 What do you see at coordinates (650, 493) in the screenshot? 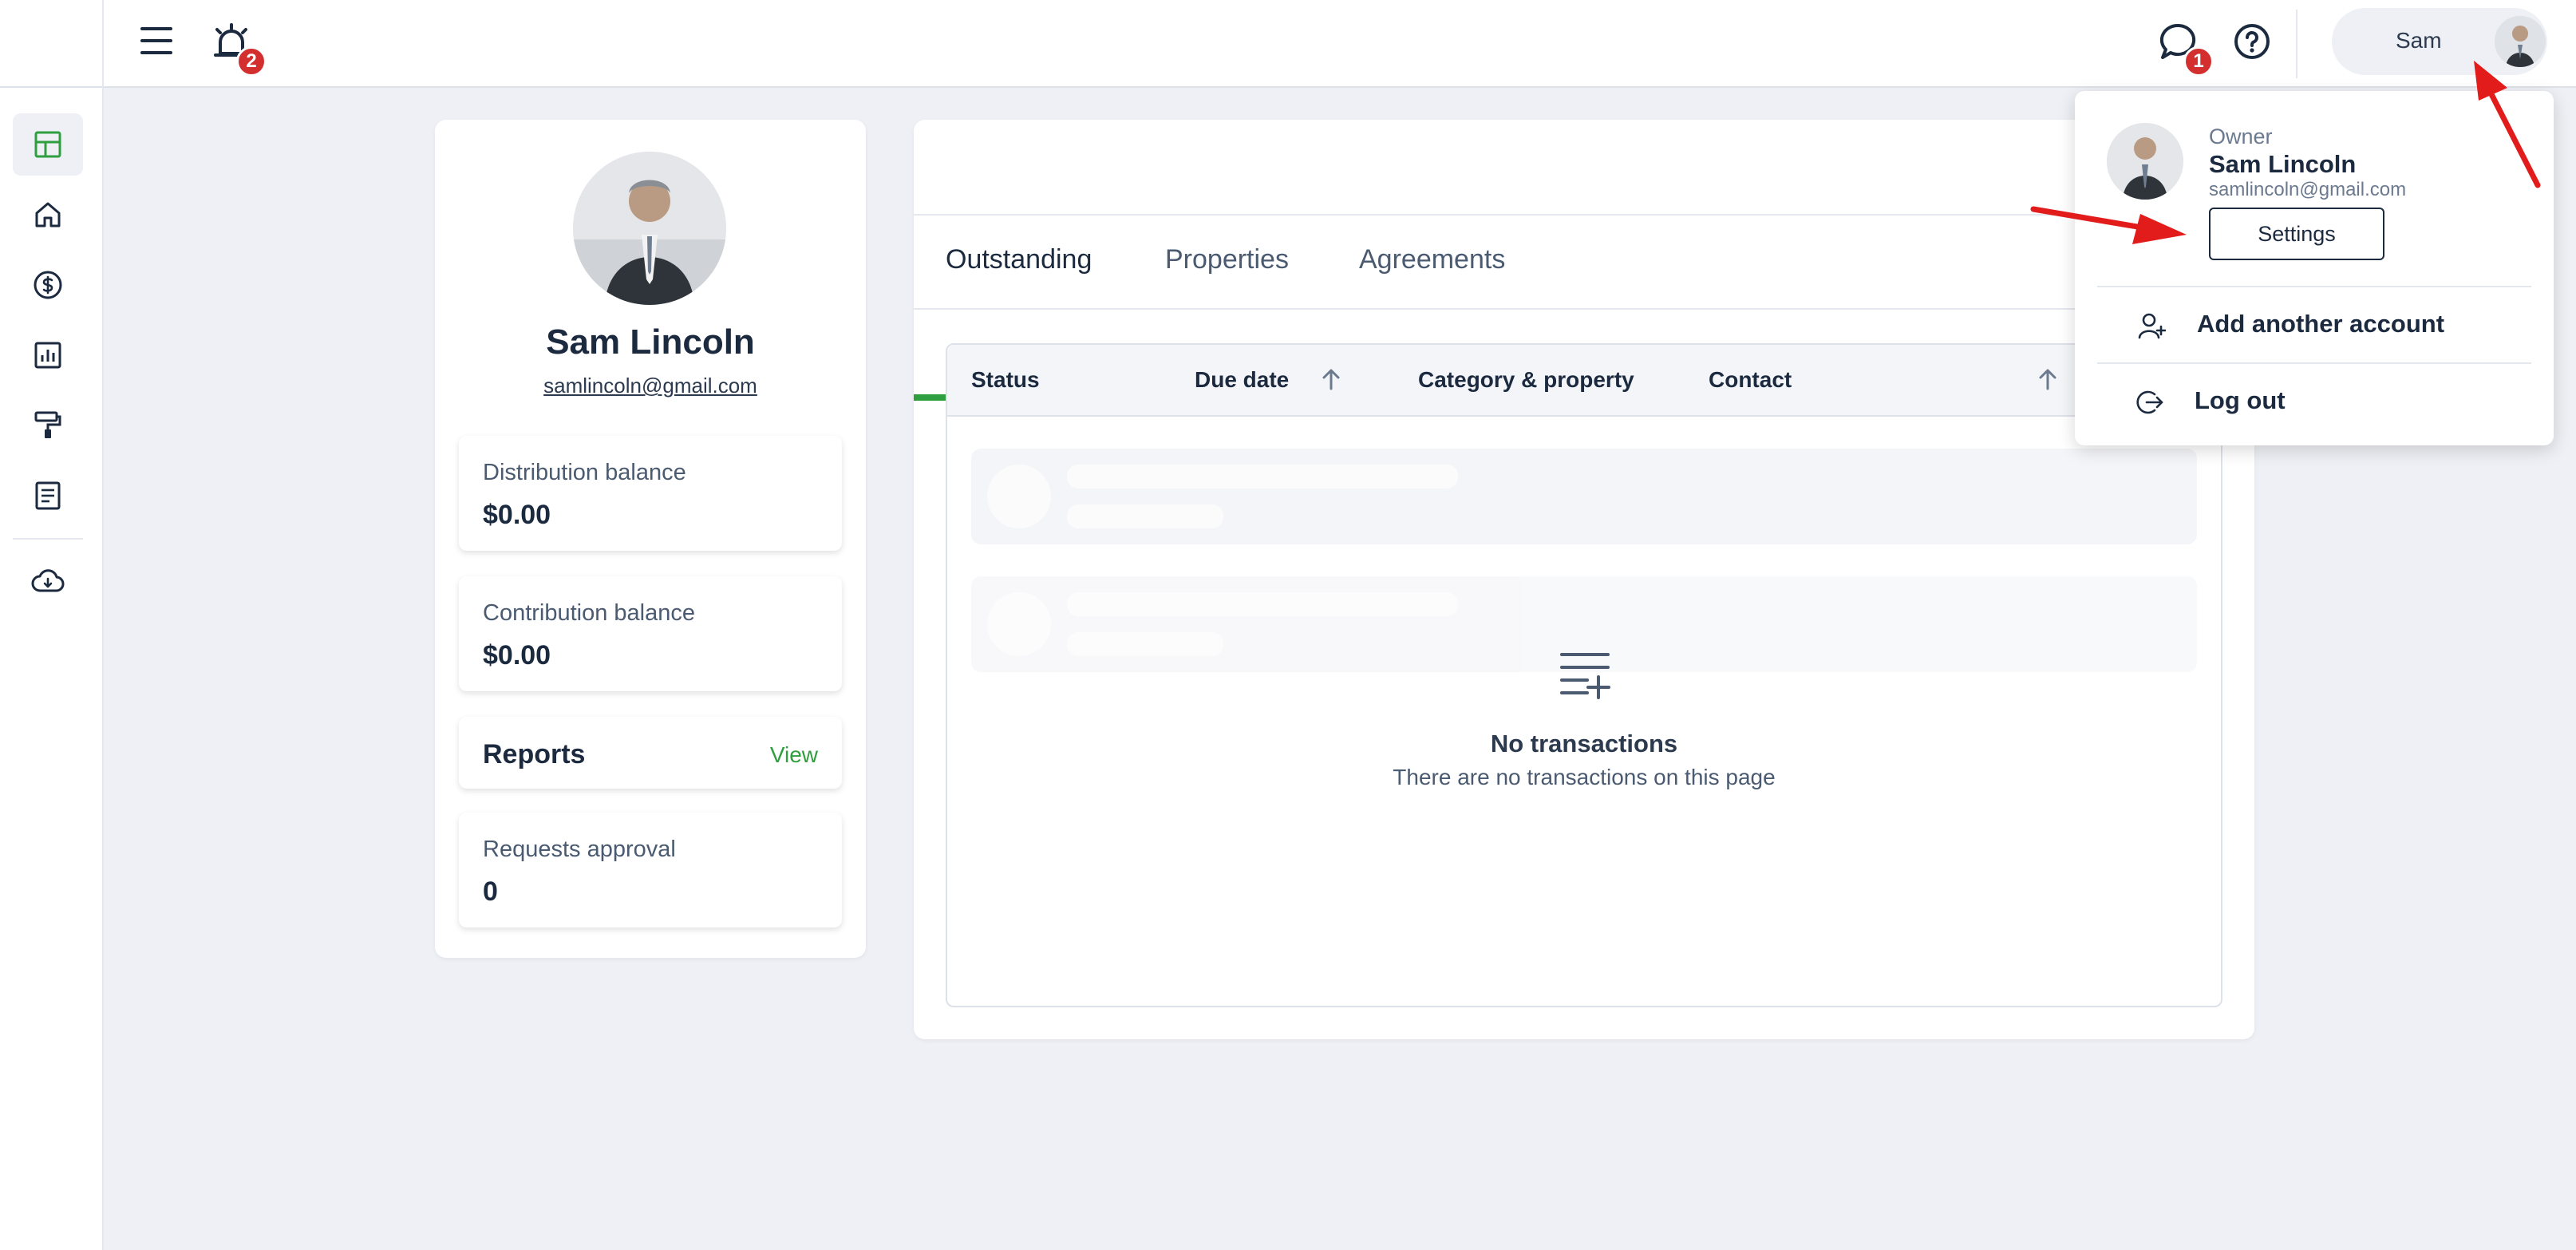
I see `distribution-balance-card: Distribution balance $0.00` at bounding box center [650, 493].